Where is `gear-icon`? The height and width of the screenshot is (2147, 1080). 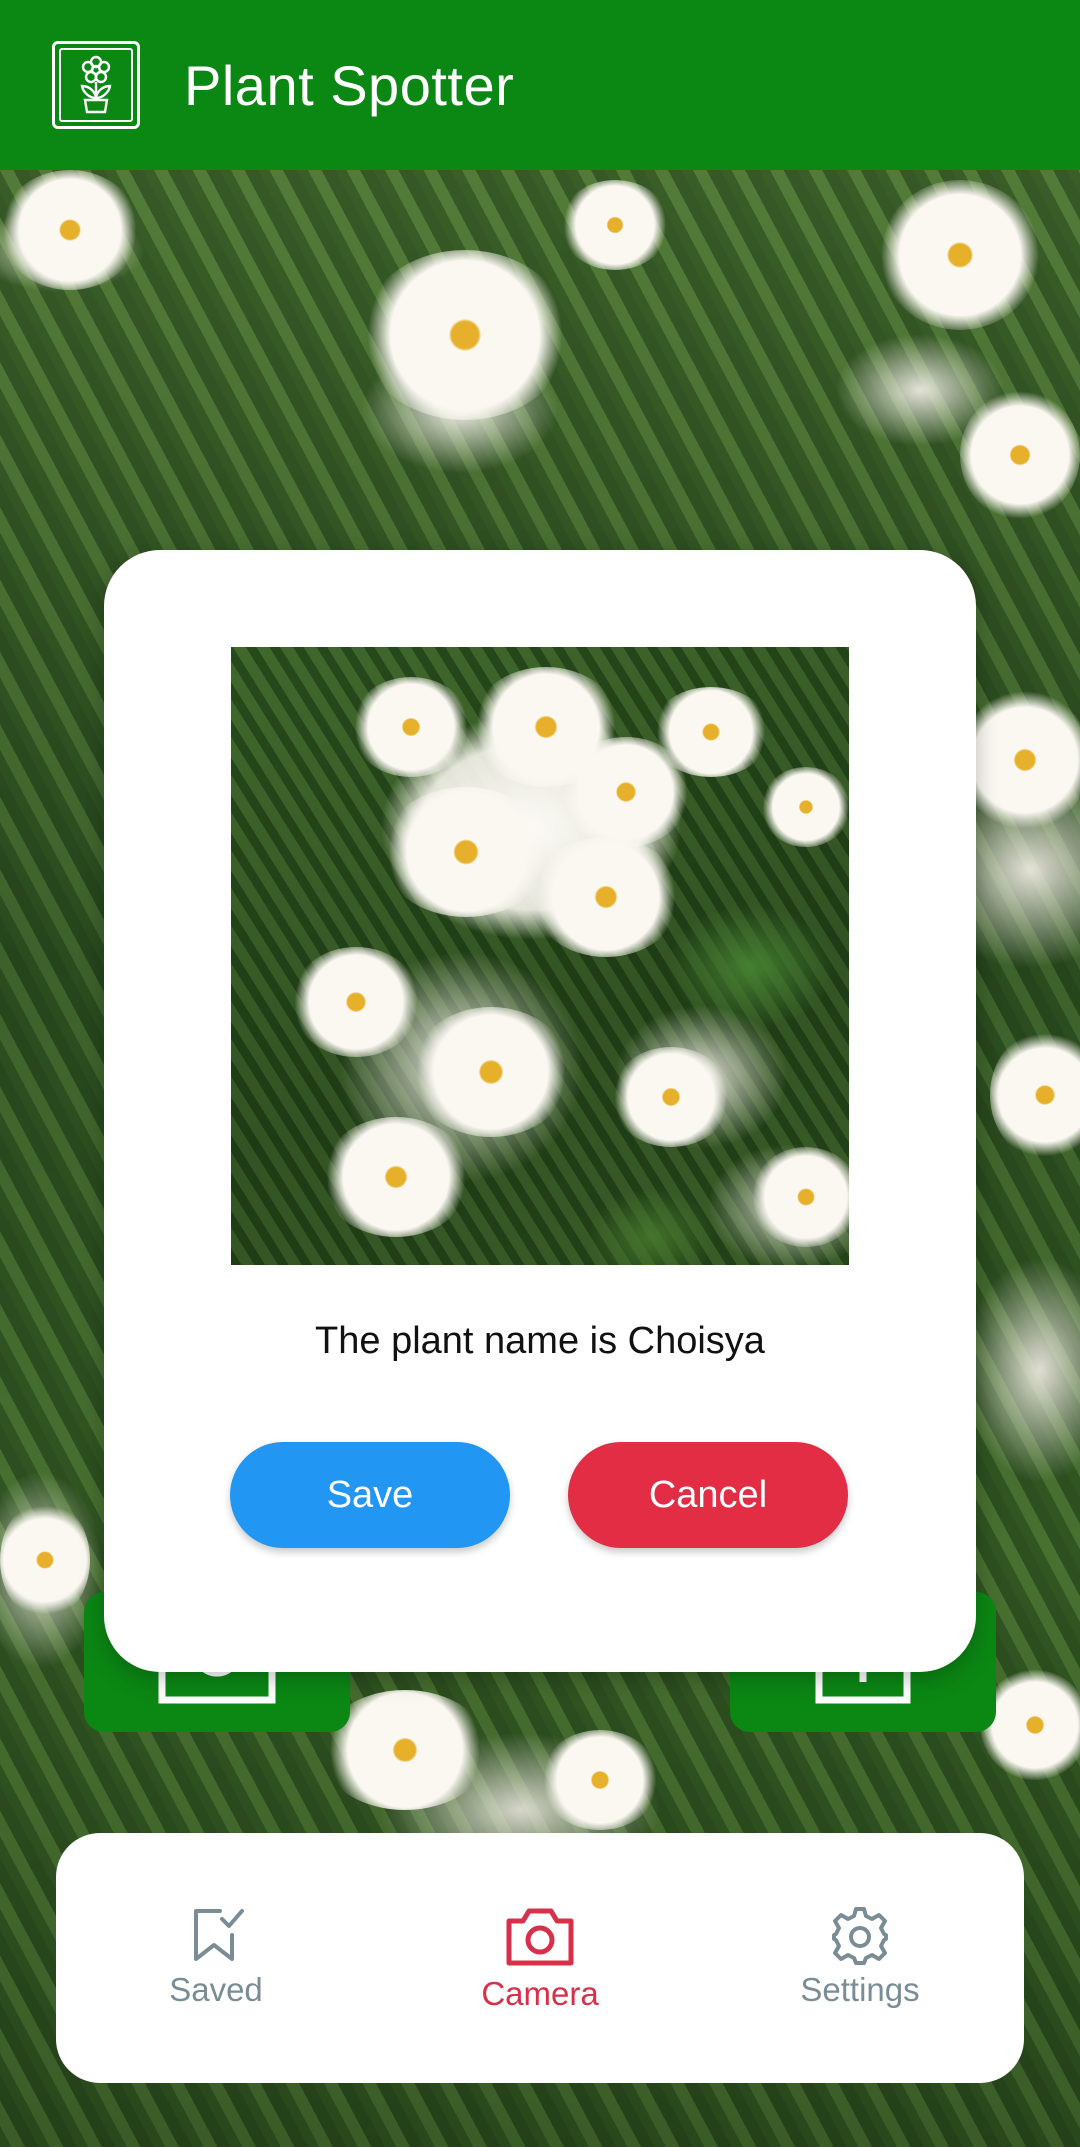
gear-icon is located at coordinates (860, 1936).